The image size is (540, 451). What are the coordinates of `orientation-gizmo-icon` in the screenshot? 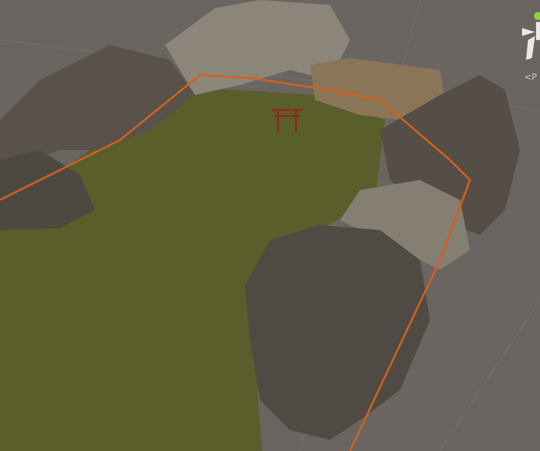 It's located at (531, 36).